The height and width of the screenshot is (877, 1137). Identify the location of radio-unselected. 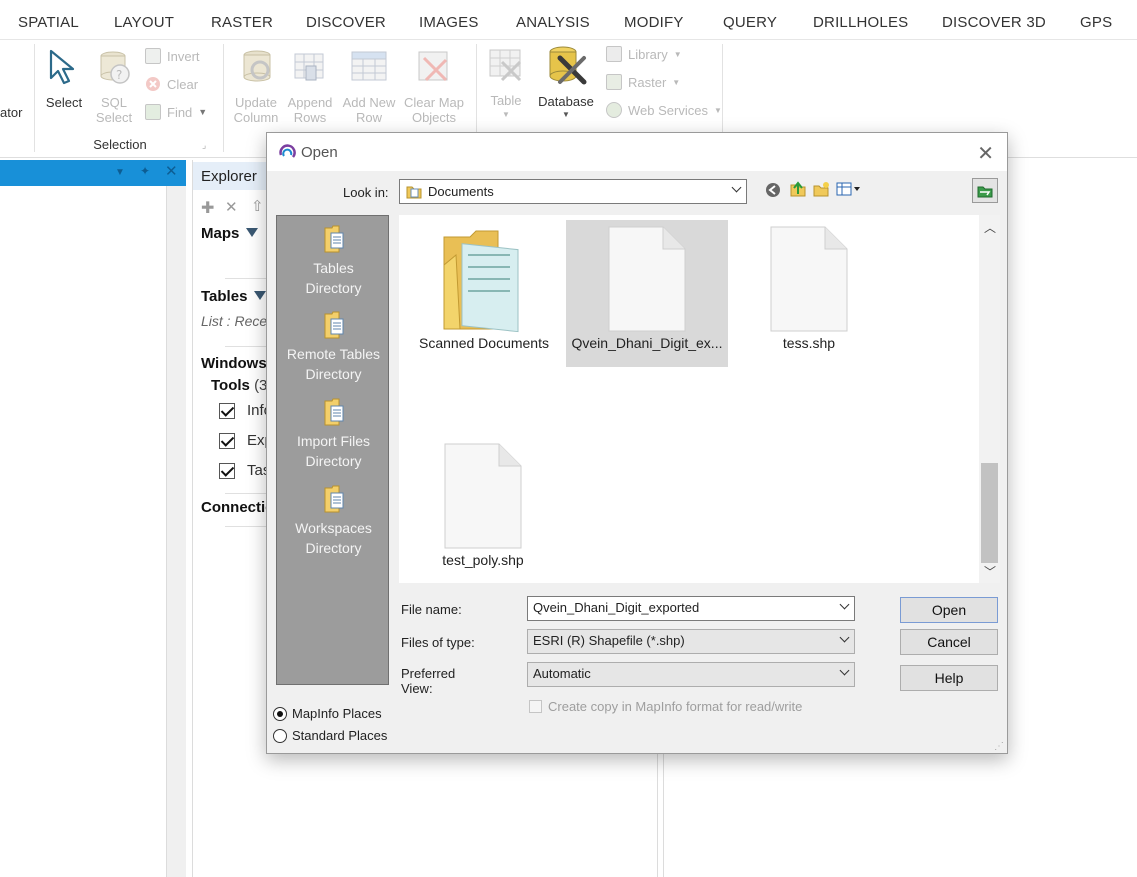
(280, 735).